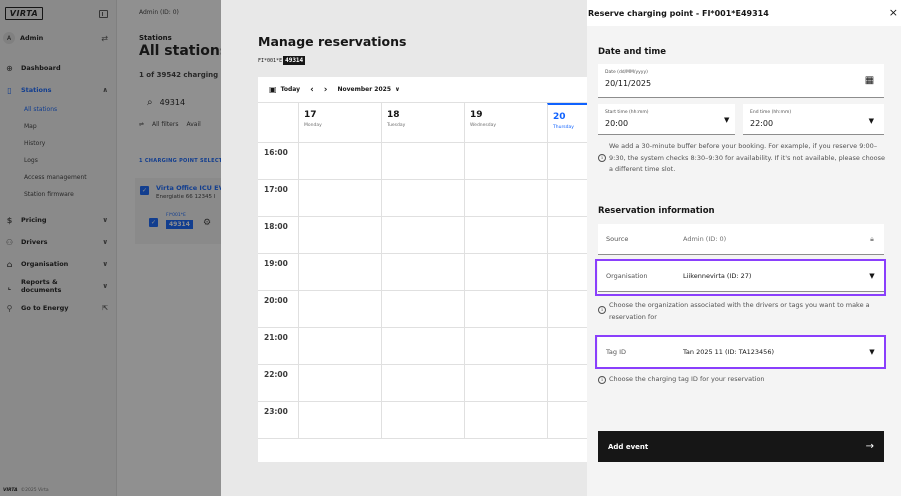  What do you see at coordinates (276, 337) in the screenshot?
I see `hour-label: 21:00` at bounding box center [276, 337].